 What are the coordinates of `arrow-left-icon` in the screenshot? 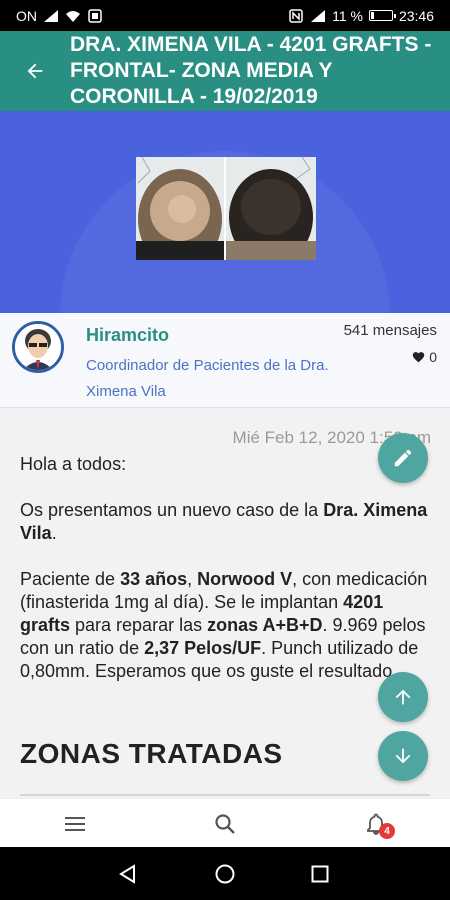 It's located at (35, 71).